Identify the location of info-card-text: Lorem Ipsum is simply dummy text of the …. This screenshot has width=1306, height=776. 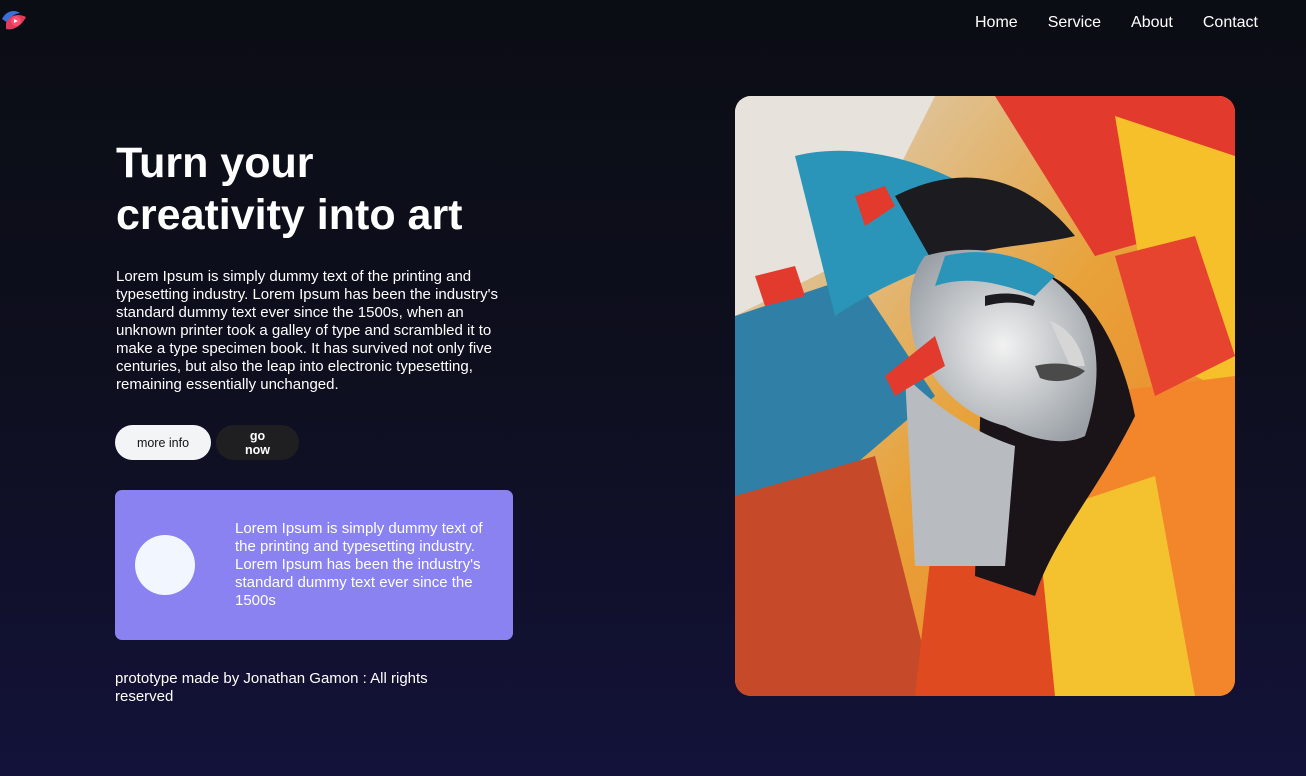
(359, 564).